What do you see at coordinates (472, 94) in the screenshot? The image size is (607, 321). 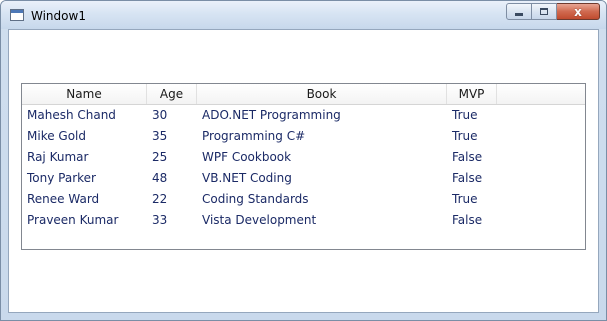 I see `column-header-mvp: MVP` at bounding box center [472, 94].